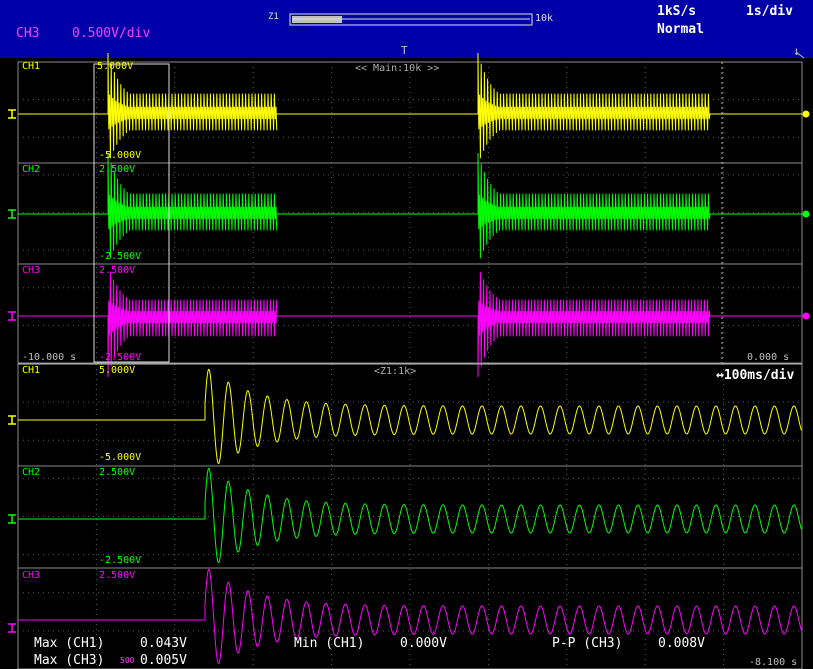  Describe the element at coordinates (273, 17) in the screenshot. I see `zoom-indicator: Z1` at that location.